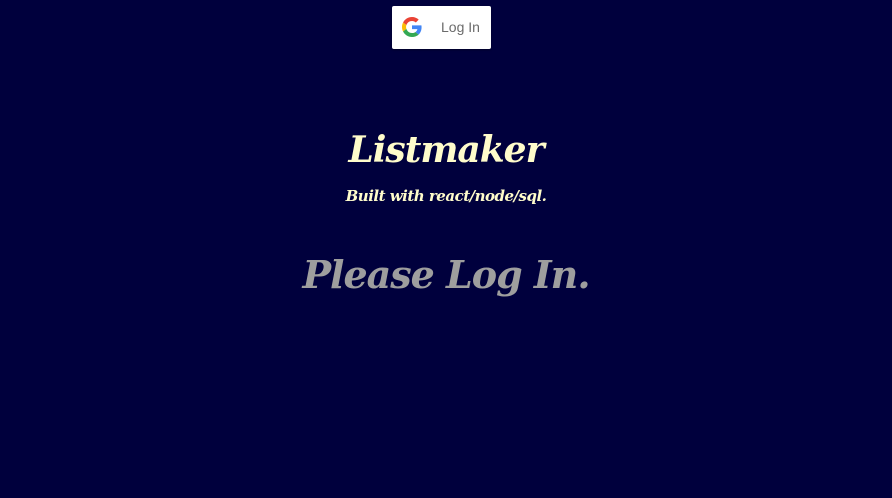  I want to click on app-title: Listmaker, so click(446, 150).